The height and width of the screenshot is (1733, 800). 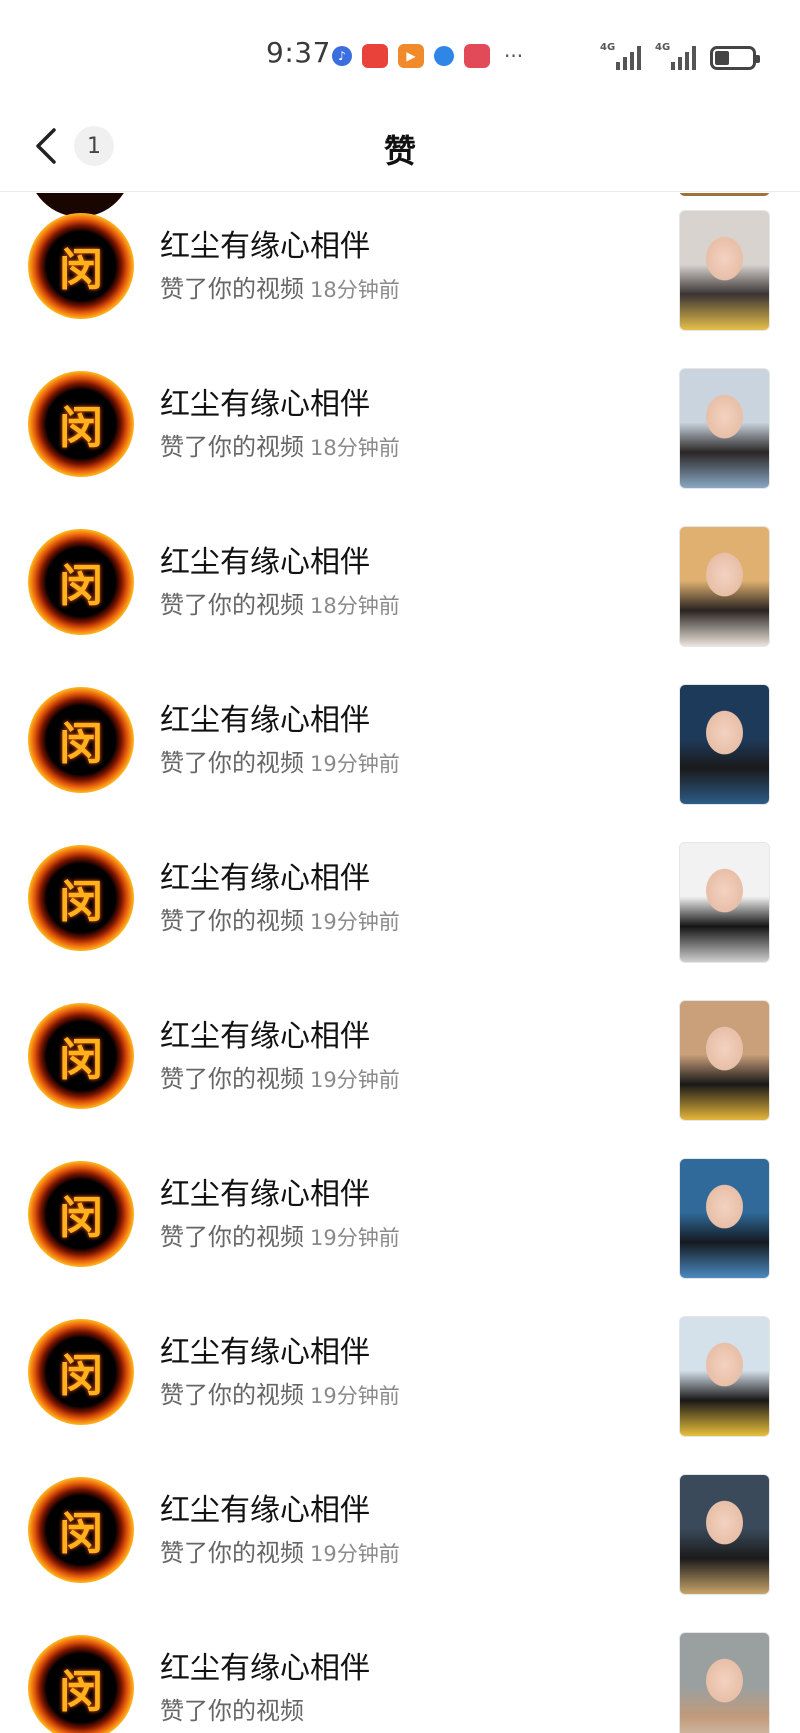 I want to click on list-item: 闵 红尘有缘心相伴赞了你的视频, so click(x=400, y=1674).